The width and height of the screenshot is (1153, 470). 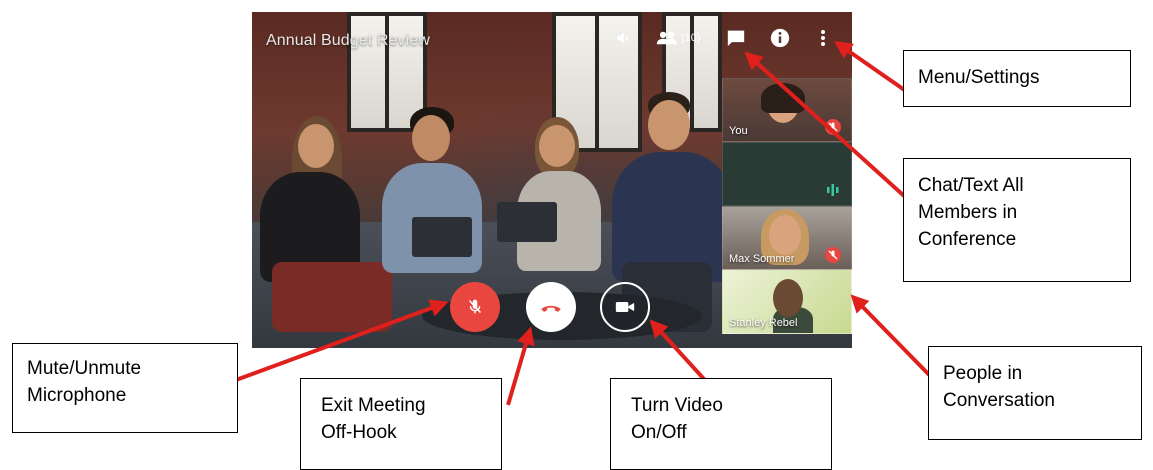 What do you see at coordinates (1017, 78) in the screenshot?
I see `callout-menu-settings: Menu/Settings` at bounding box center [1017, 78].